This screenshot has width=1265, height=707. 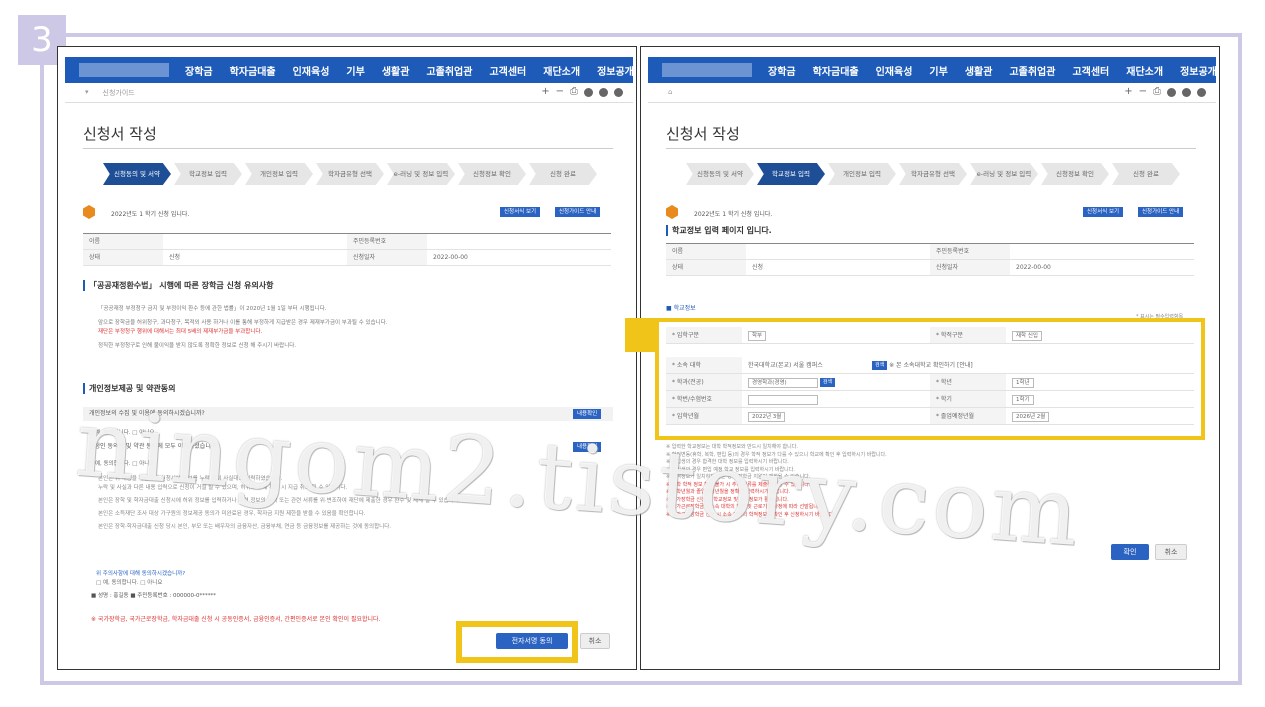 I want to click on school-section-label: ■ 학교정보, so click(x=681, y=308).